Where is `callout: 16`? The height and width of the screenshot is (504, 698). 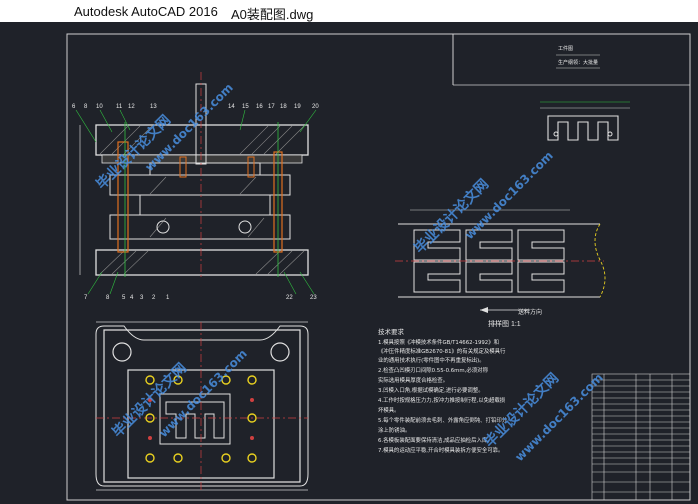 callout: 16 is located at coordinates (259, 107).